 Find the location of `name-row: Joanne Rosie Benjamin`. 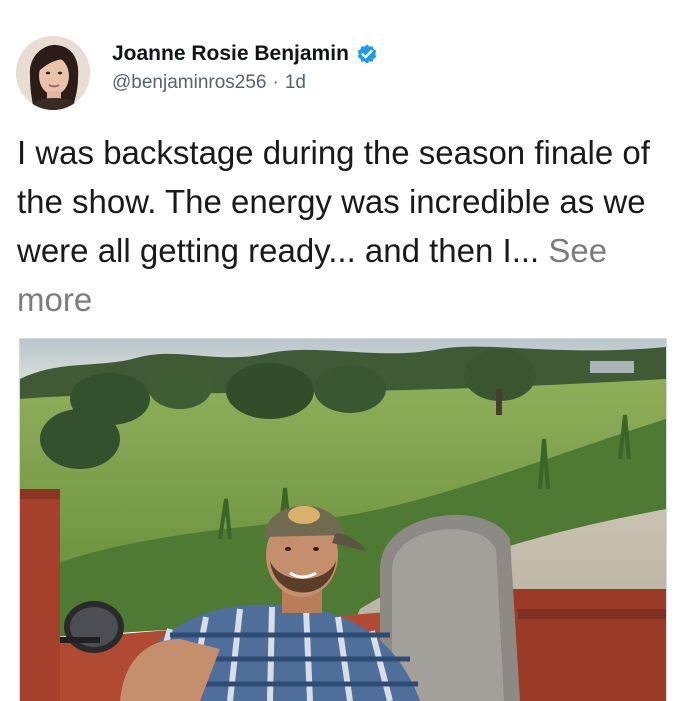

name-row: Joanne Rosie Benjamin is located at coordinates (245, 54).